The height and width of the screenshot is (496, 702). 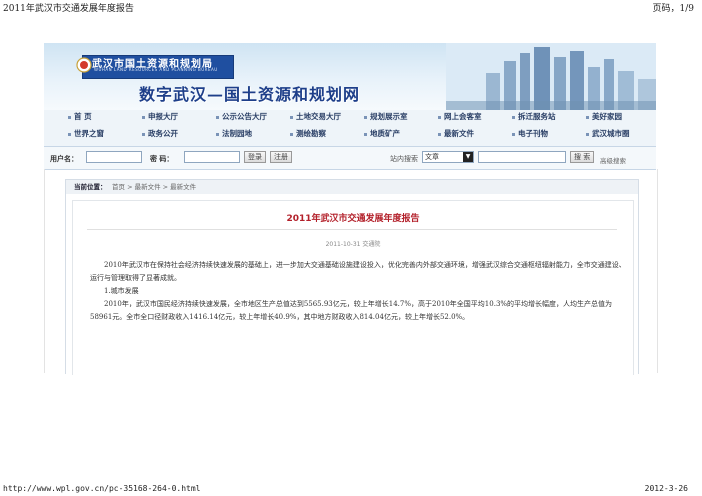 I want to click on nav-item-legal-garden: 法制园地, so click(x=251, y=135).